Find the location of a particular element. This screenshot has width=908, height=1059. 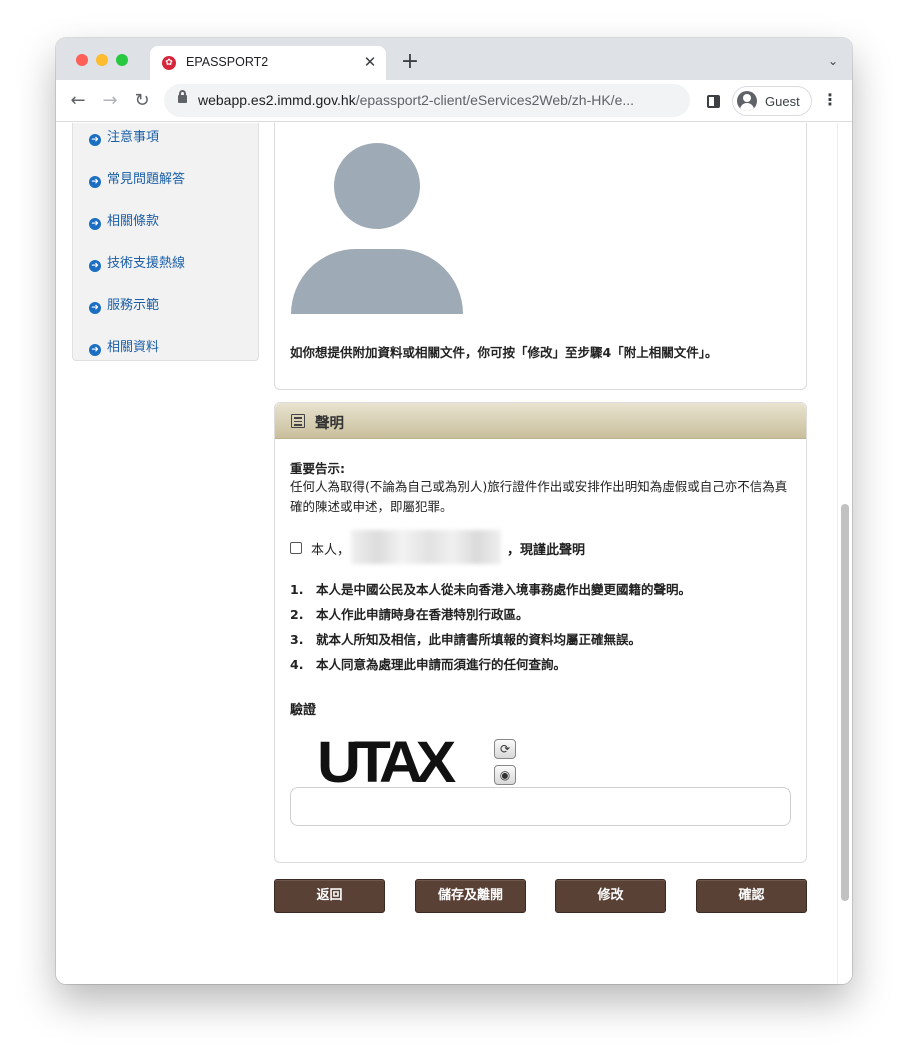

item-text: 就本人所知及相信，此申請書所填報的資料均屬正確無誤。 is located at coordinates (479, 639).